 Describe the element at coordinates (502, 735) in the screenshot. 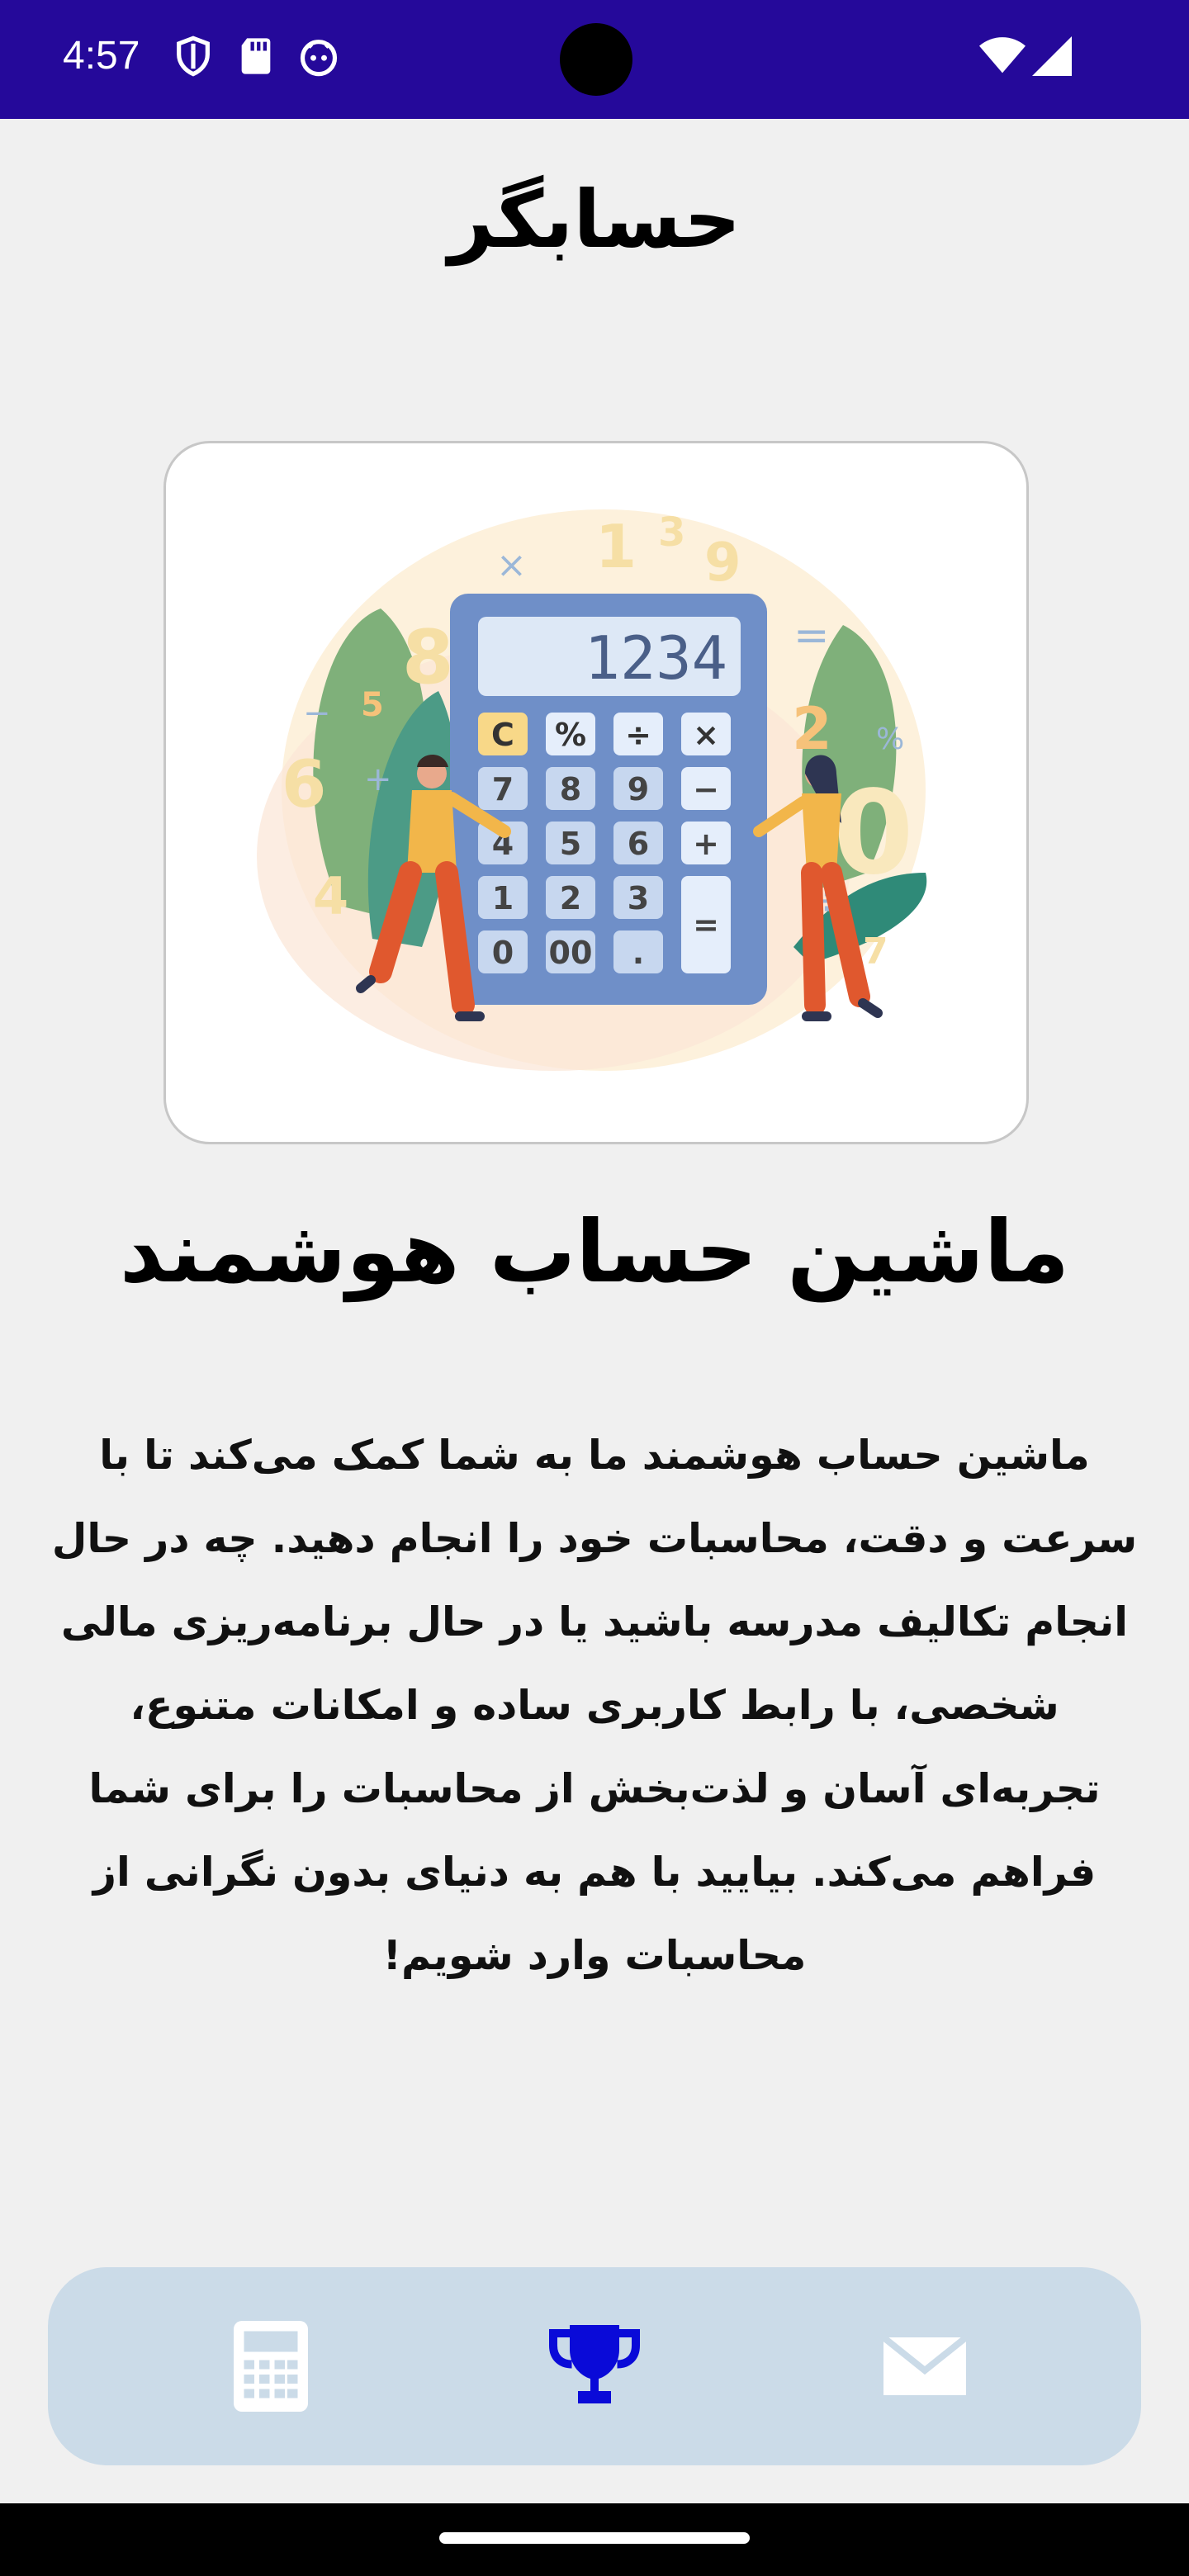

I see `svg-text: C` at that location.